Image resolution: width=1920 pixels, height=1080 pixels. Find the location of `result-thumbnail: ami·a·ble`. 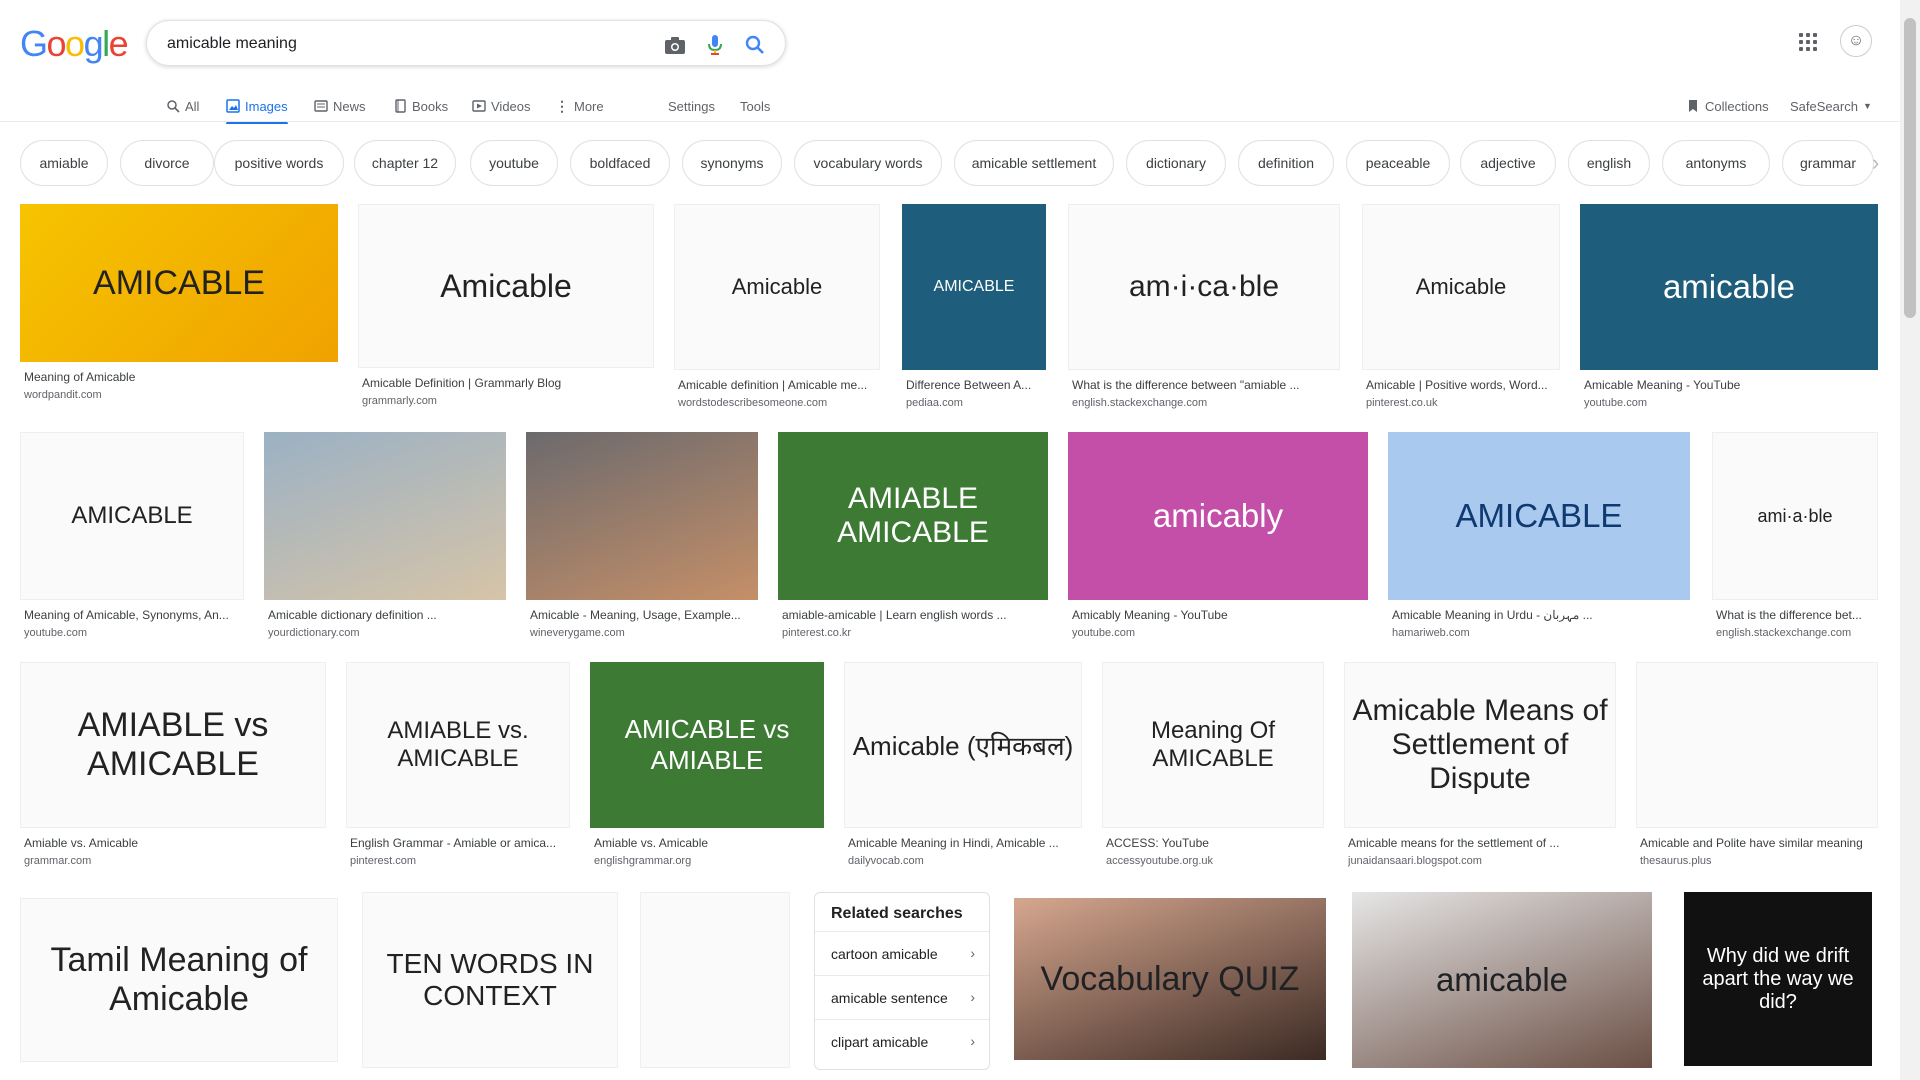

result-thumbnail: ami·a·ble is located at coordinates (1795, 516).